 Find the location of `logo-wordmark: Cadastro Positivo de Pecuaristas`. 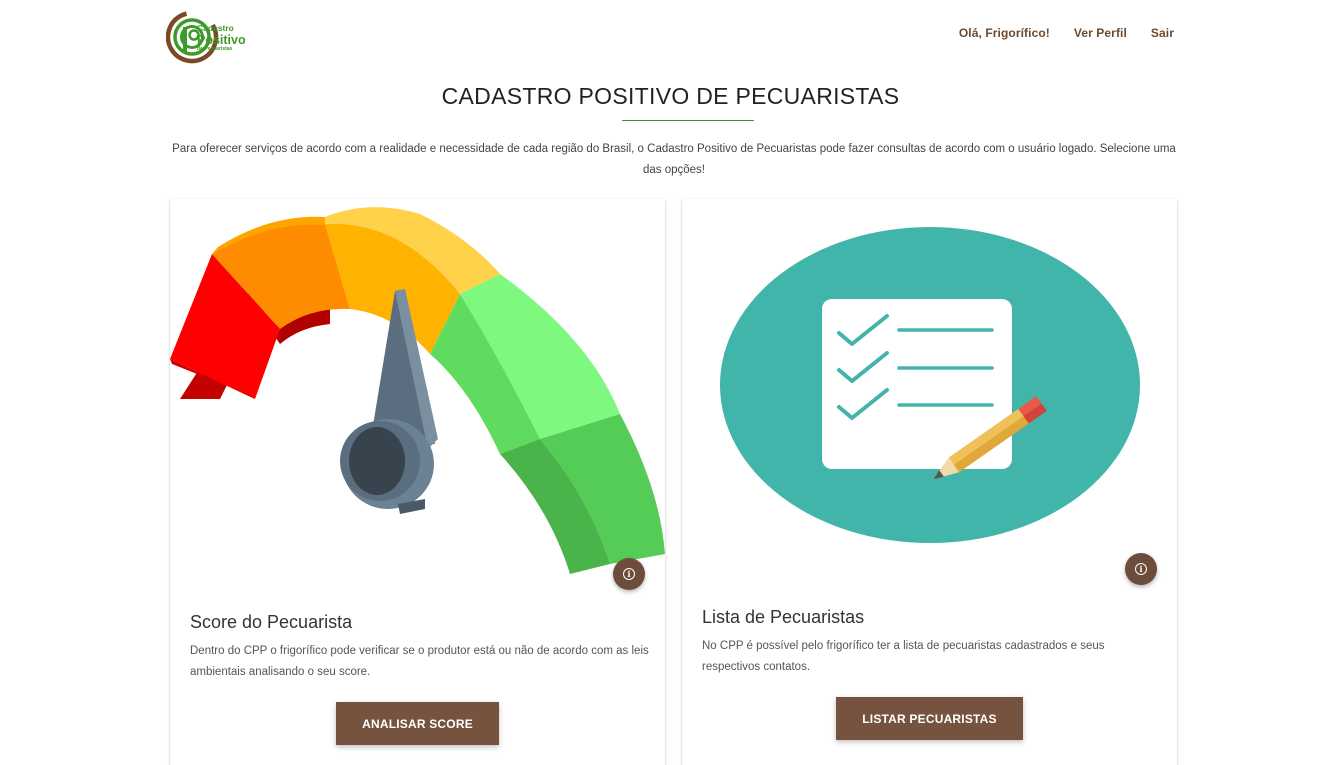

logo-wordmark: Cadastro Positivo de Pecuaristas is located at coordinates (221, 38).